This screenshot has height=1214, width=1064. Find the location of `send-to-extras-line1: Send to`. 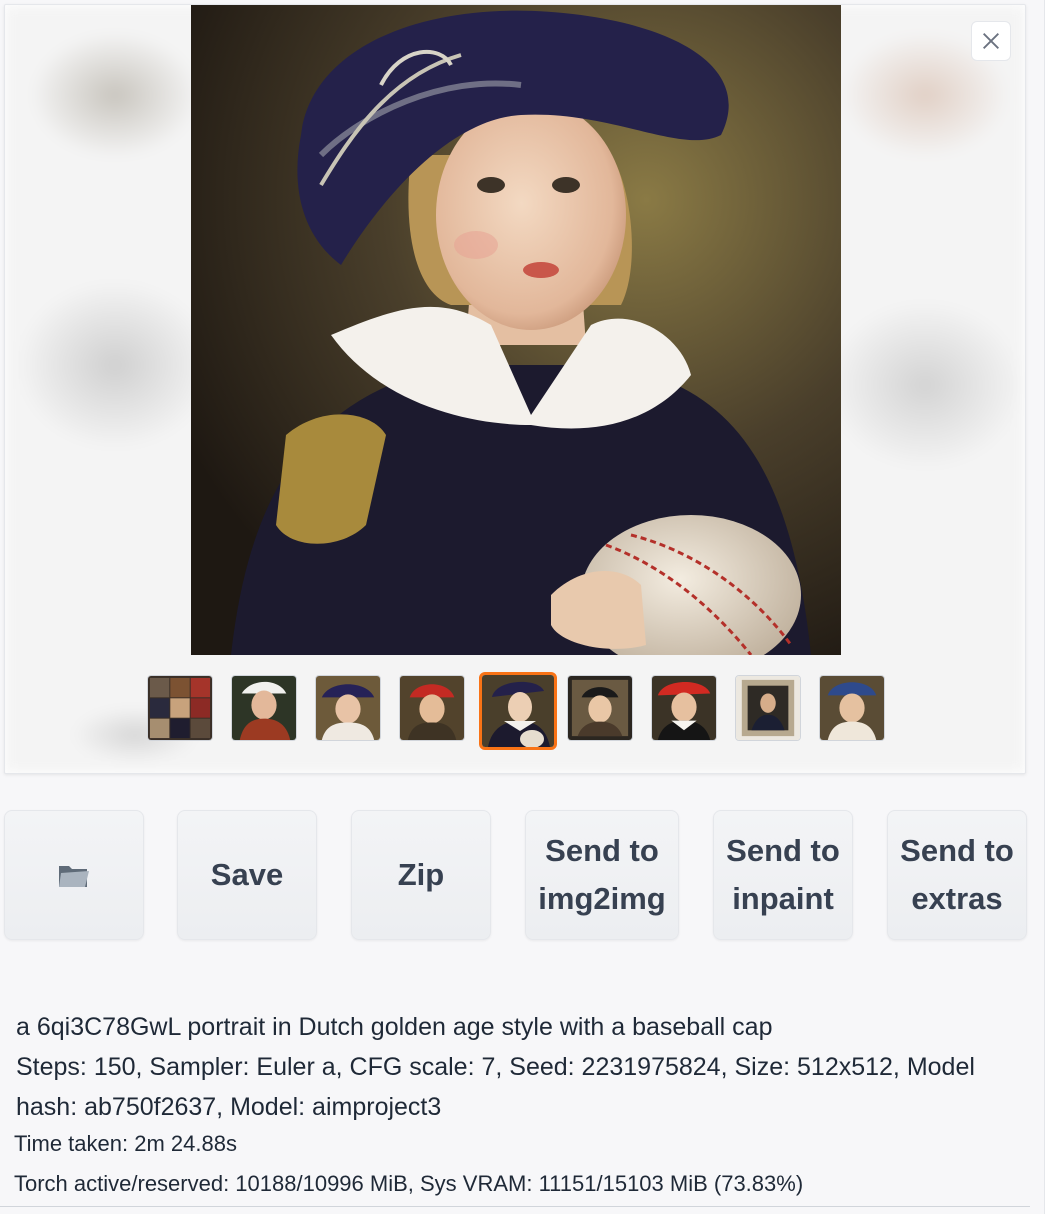

send-to-extras-line1: Send to is located at coordinates (957, 850).